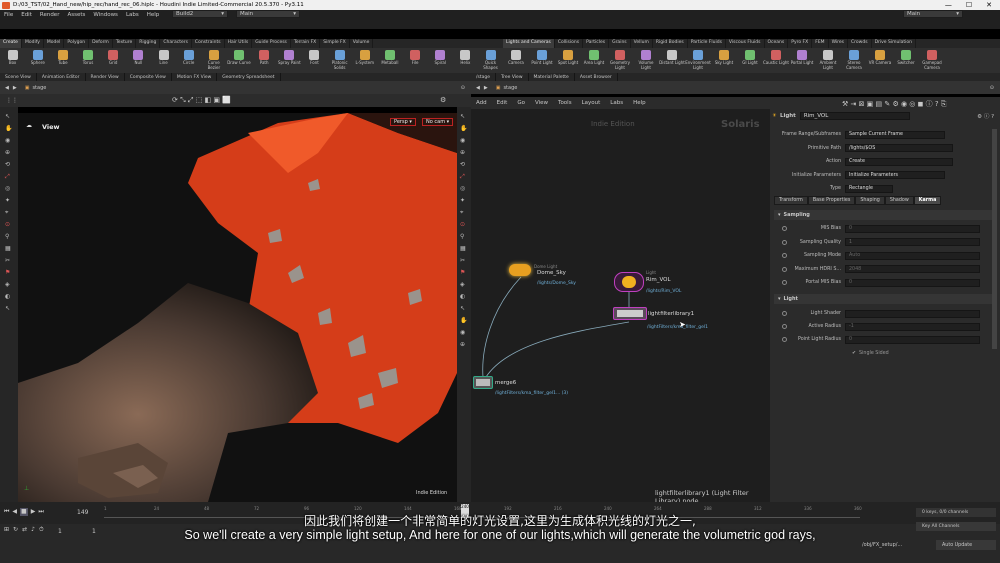 Image resolution: width=1000 pixels, height=563 pixels. I want to click on network-side-tool-10-icon: ⚲, so click(462, 236).